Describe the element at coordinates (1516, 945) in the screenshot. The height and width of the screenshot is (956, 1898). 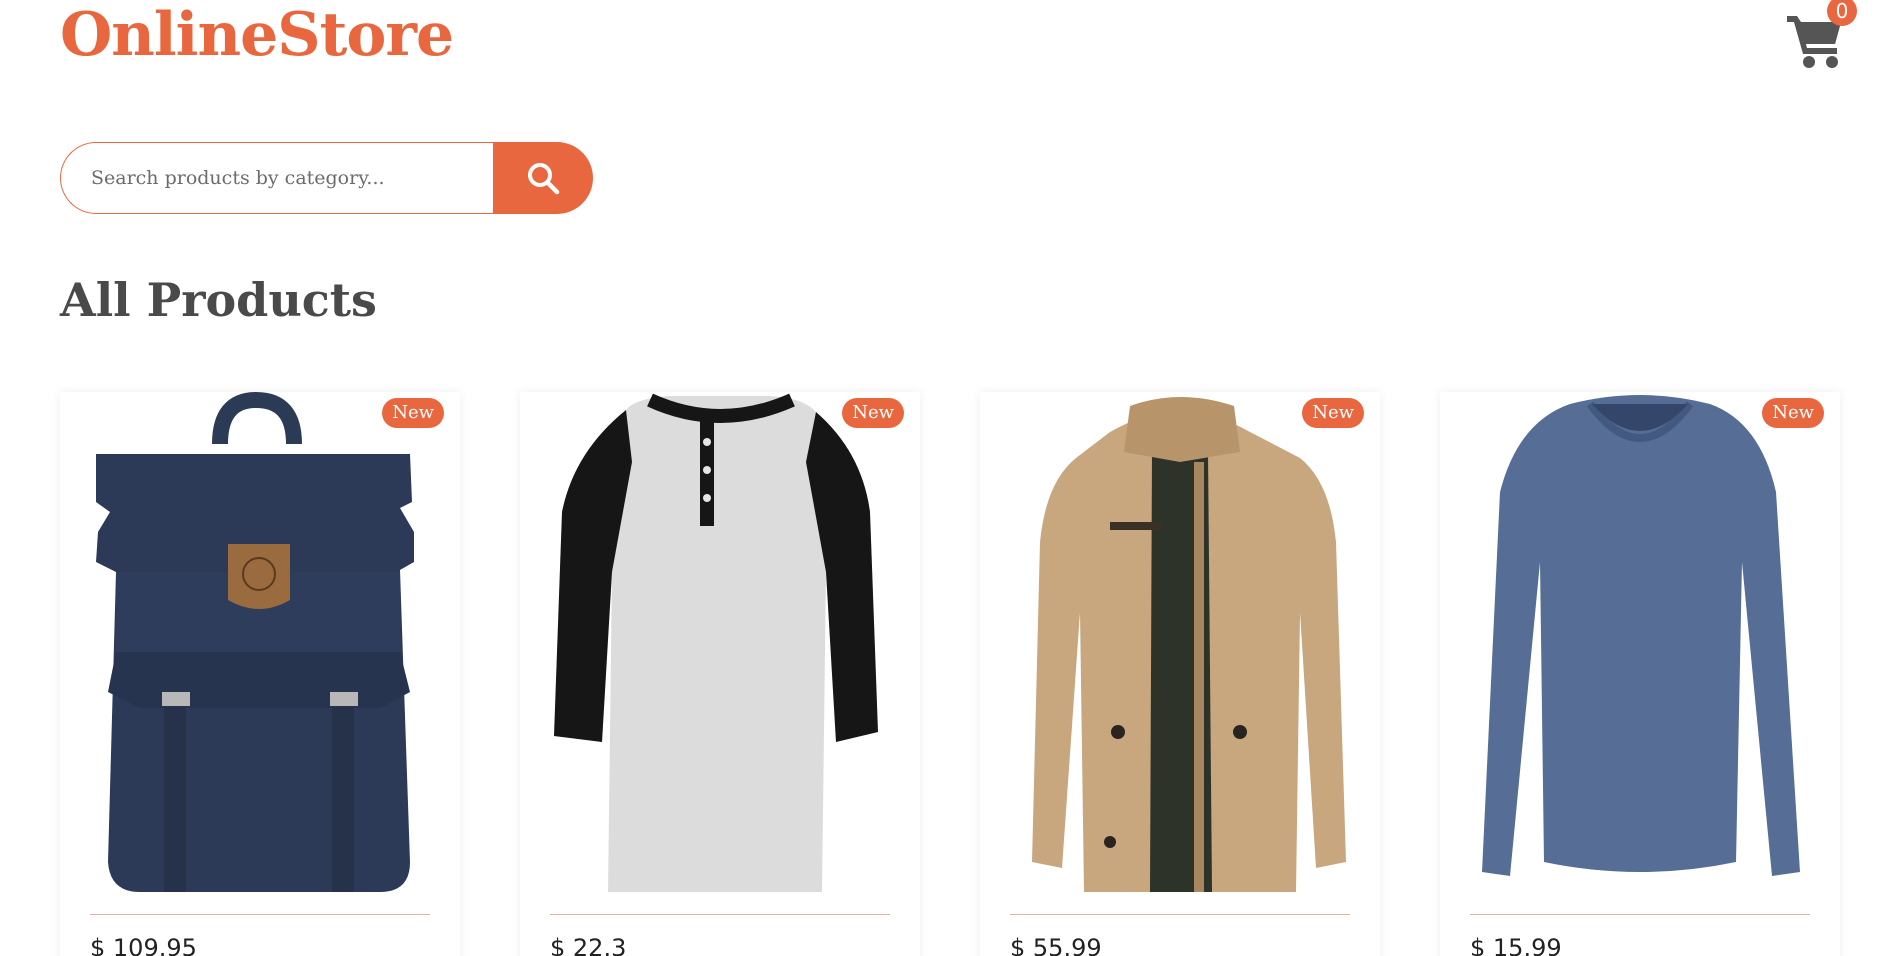
I see `product-price: $ 15.99` at that location.